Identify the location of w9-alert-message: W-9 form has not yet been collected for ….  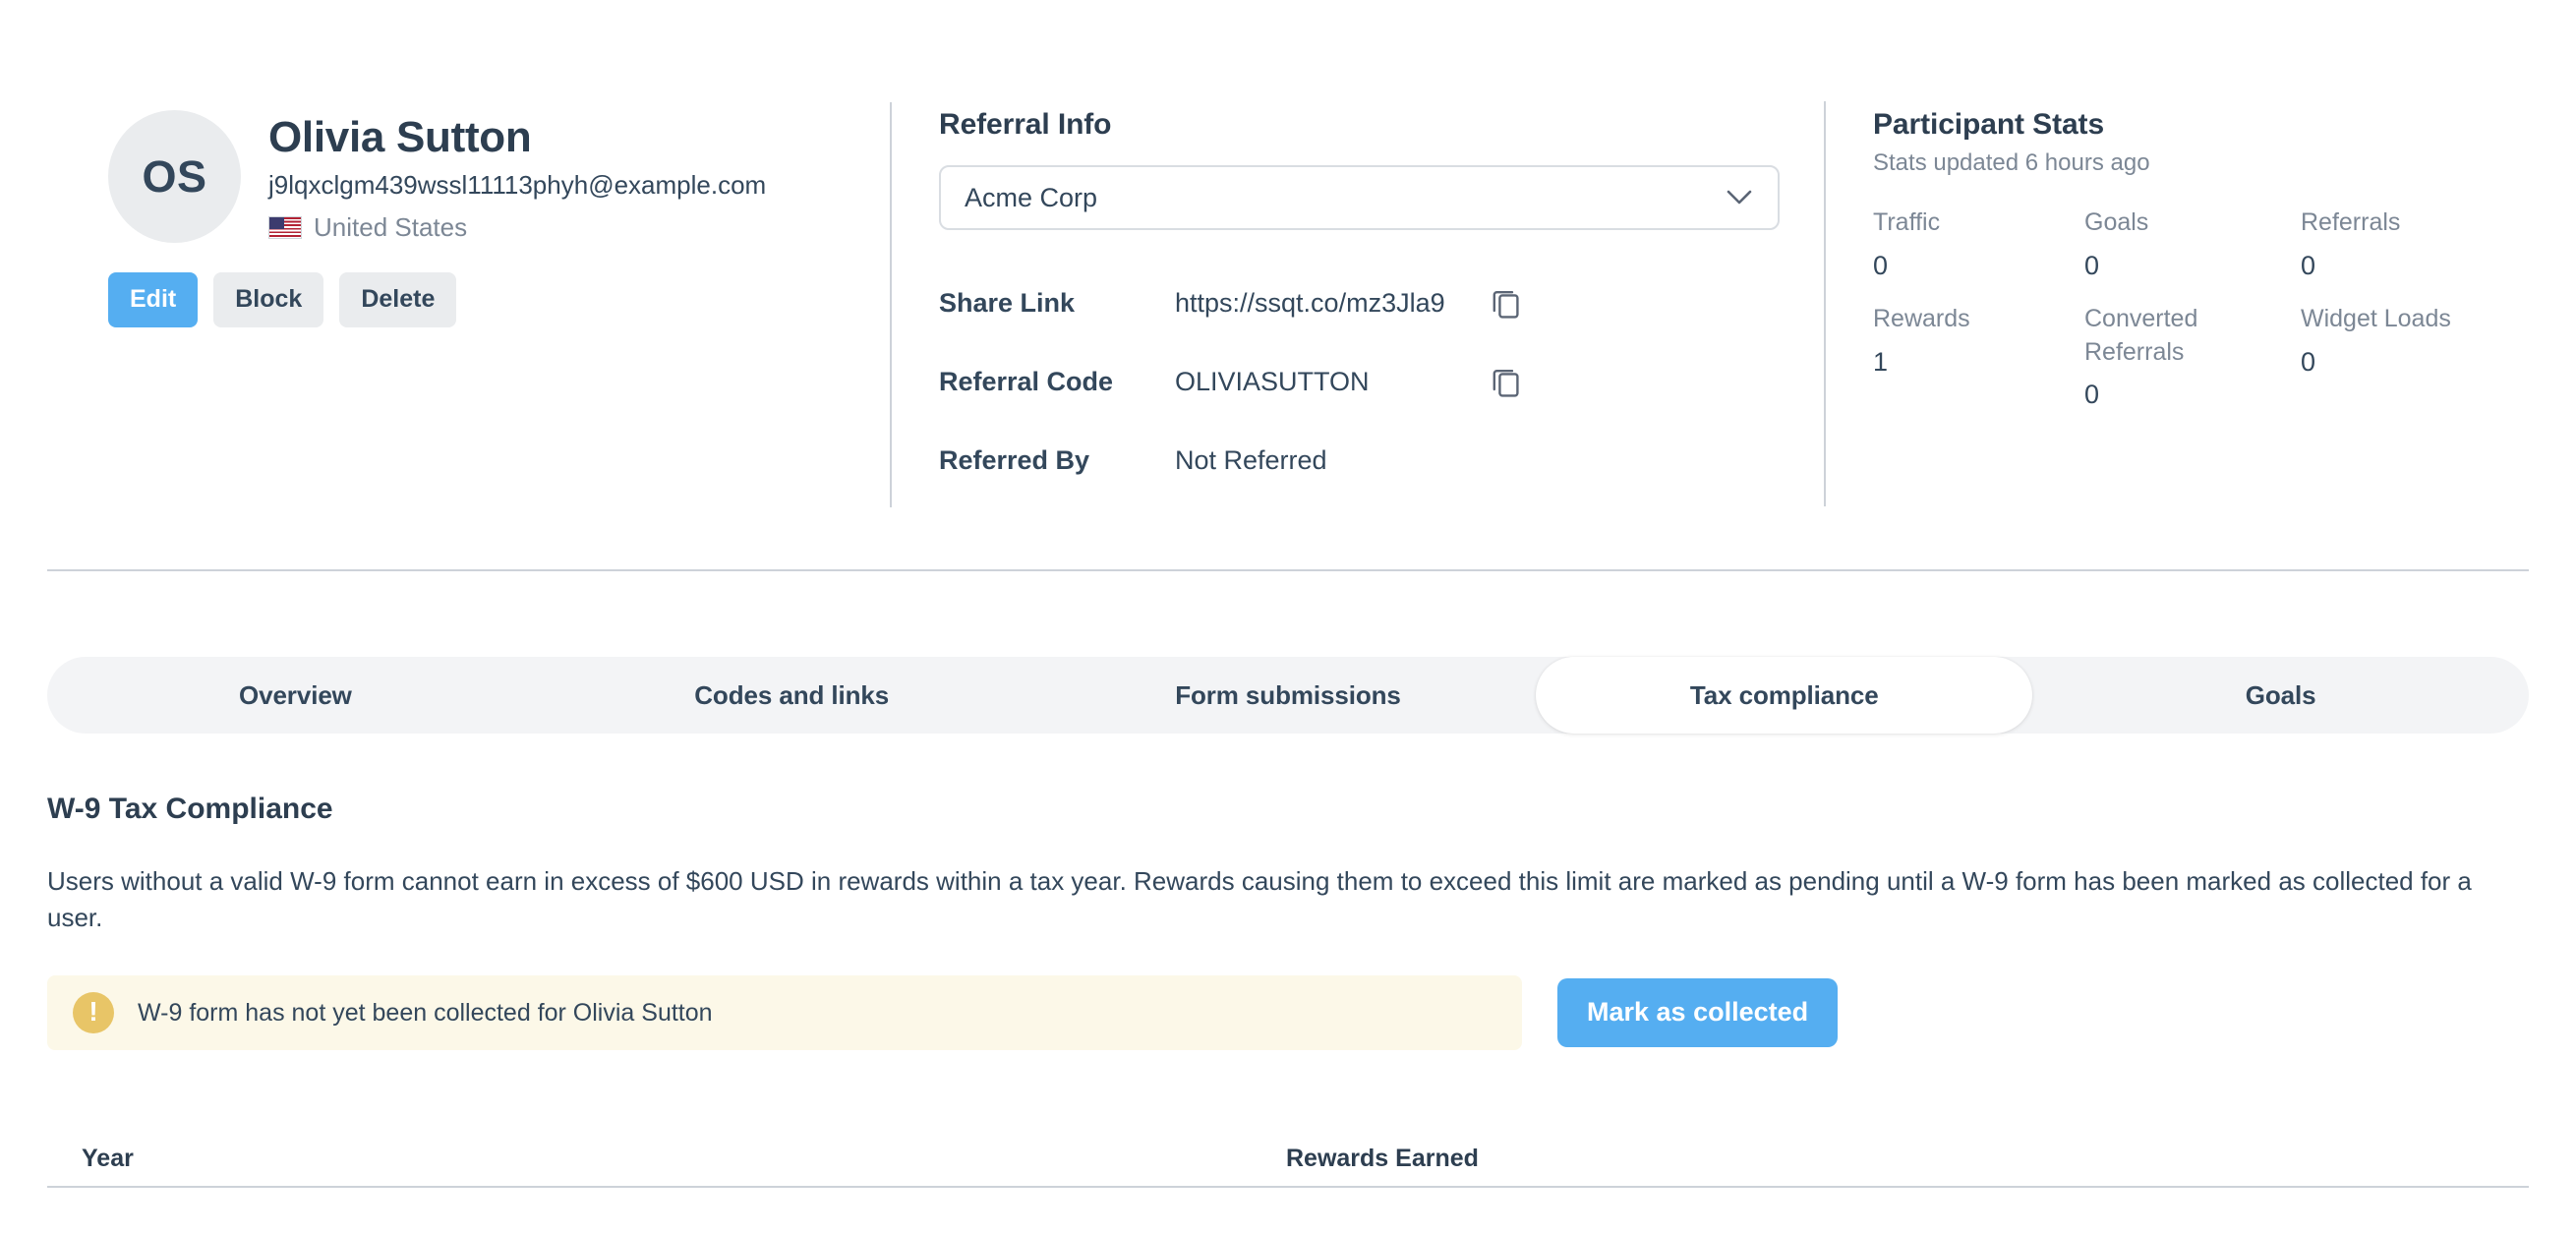
(425, 1012).